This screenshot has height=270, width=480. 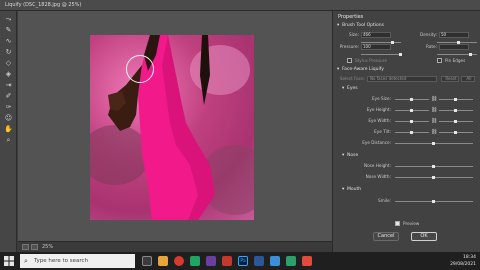 I want to click on eye-tilt-right-slider, so click(x=456, y=132).